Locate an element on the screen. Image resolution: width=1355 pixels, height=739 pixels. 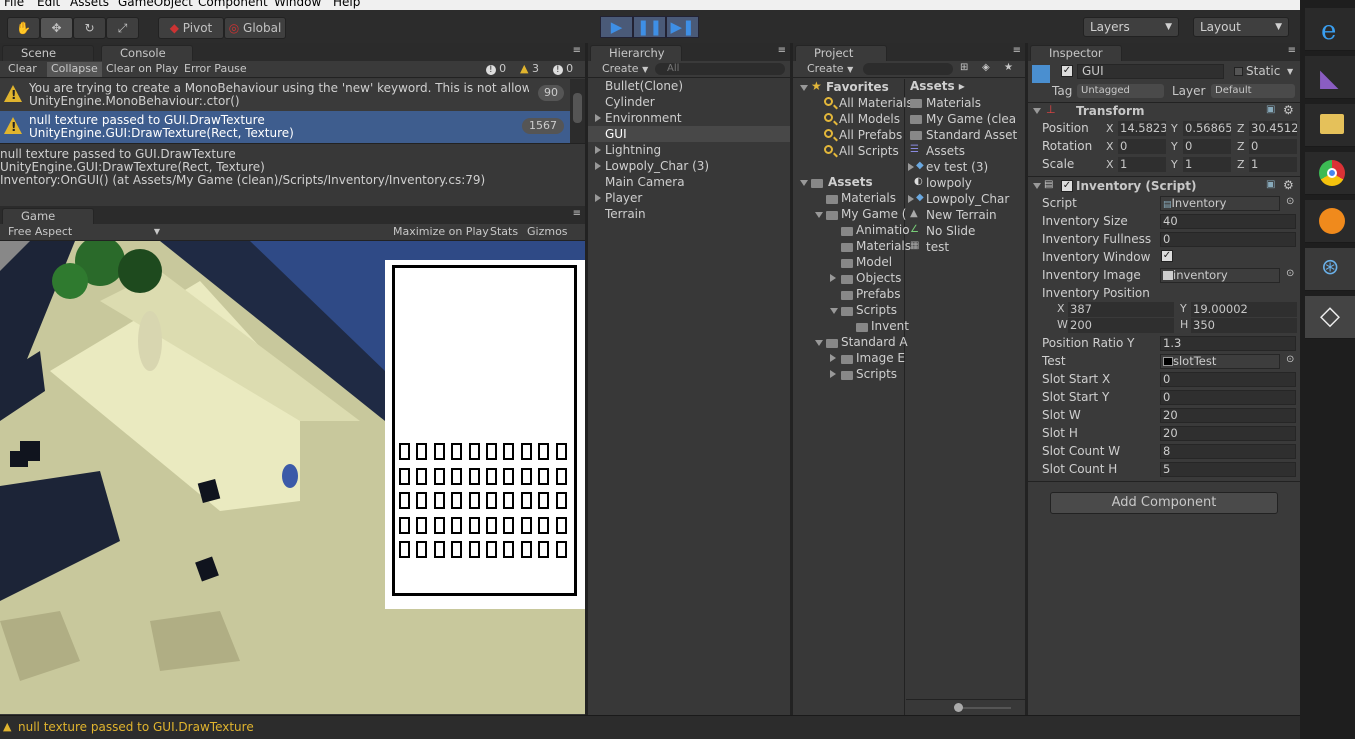
object-name-input: GUI is located at coordinates (1150, 71).